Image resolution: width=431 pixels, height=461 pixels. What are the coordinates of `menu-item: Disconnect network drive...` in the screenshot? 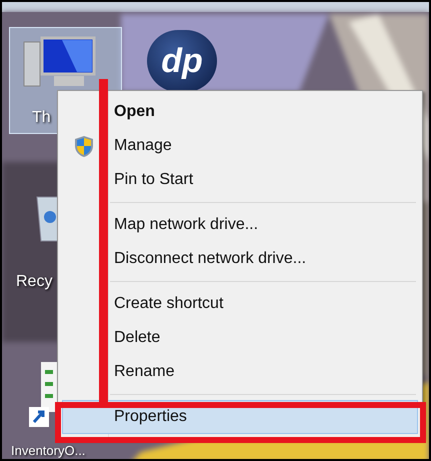 It's located at (240, 259).